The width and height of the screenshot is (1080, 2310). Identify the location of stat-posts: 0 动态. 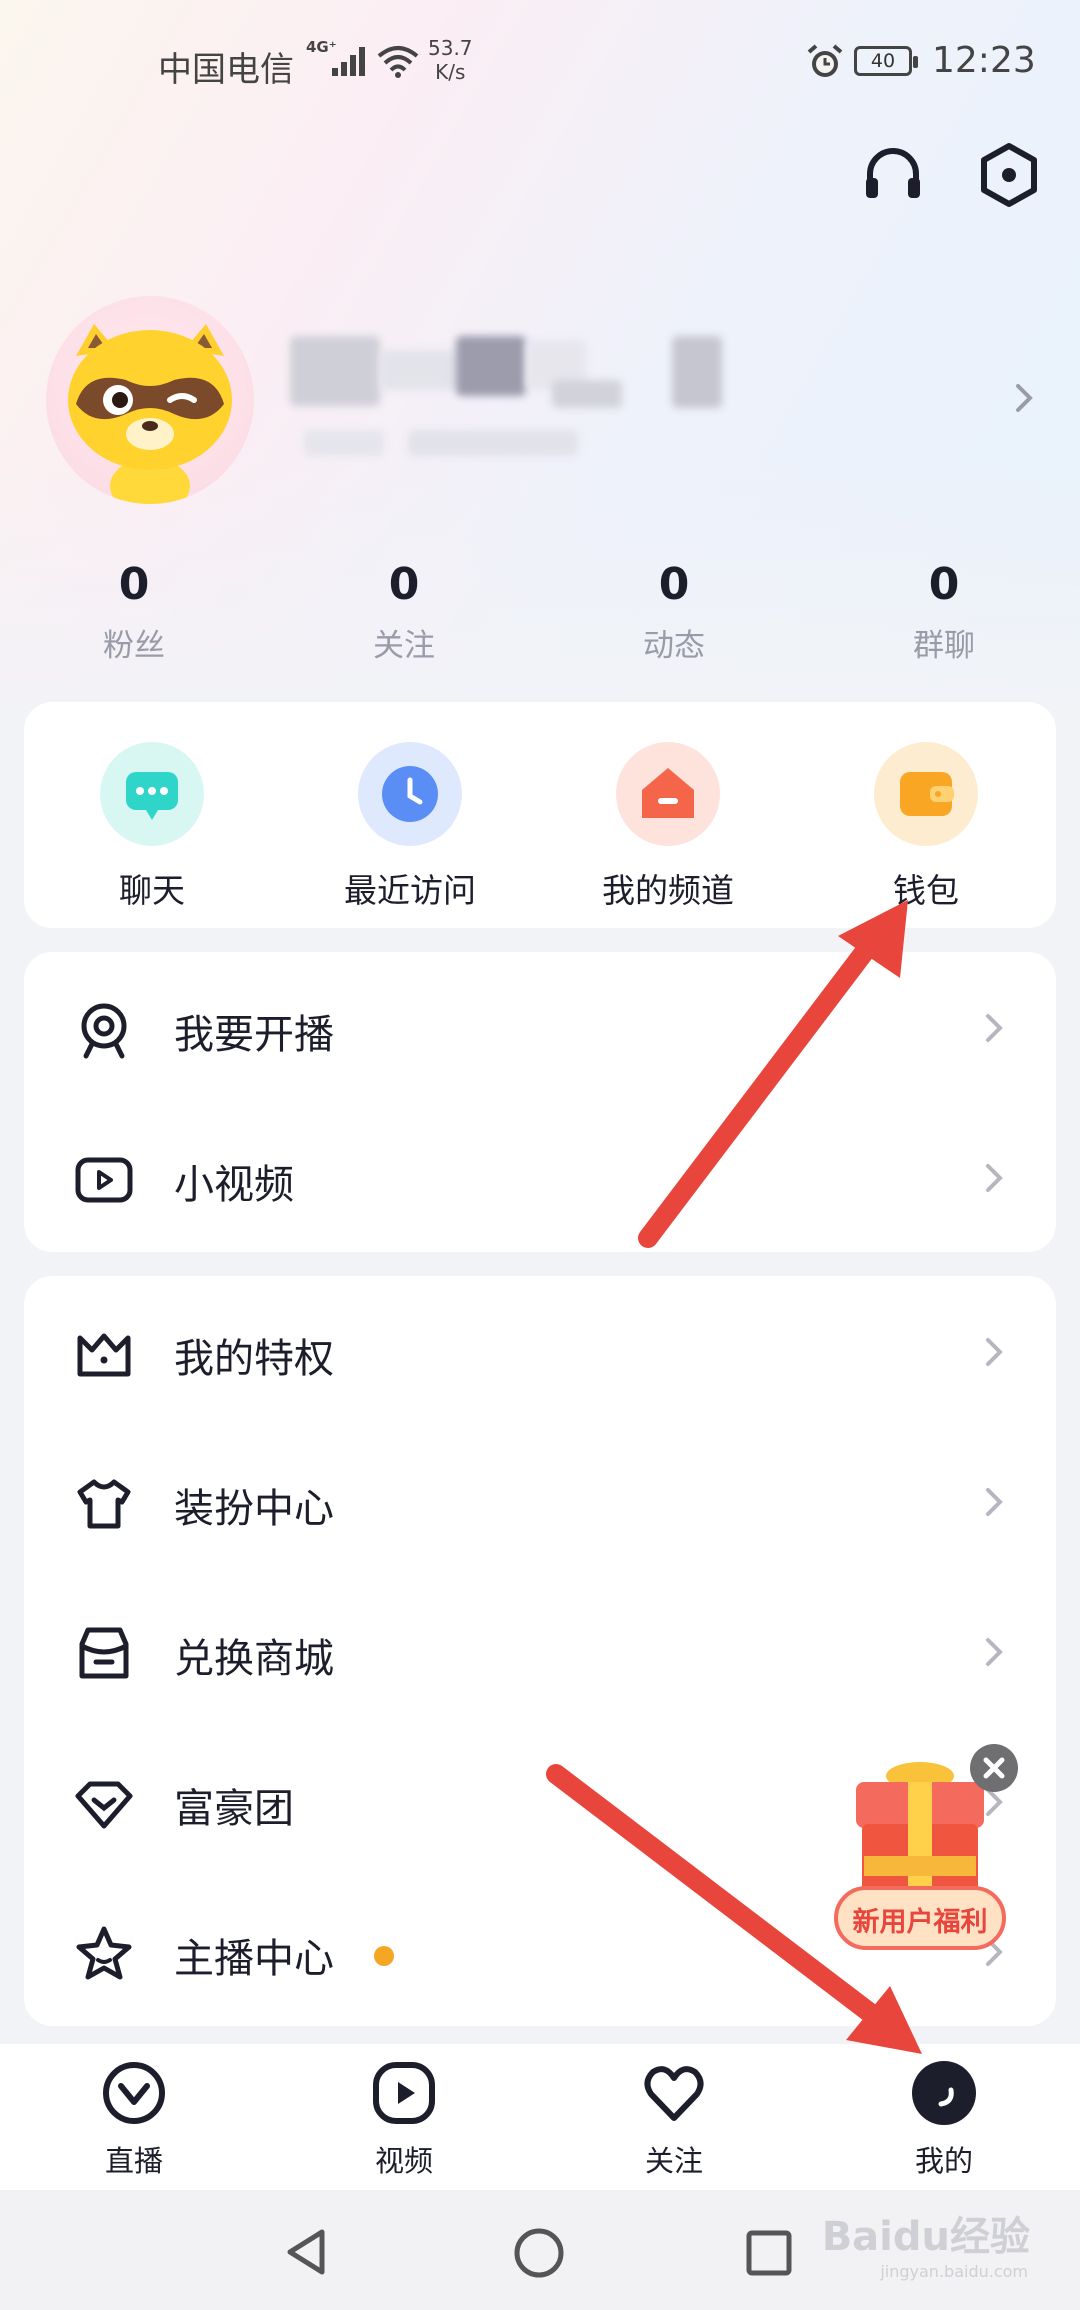
(674, 610).